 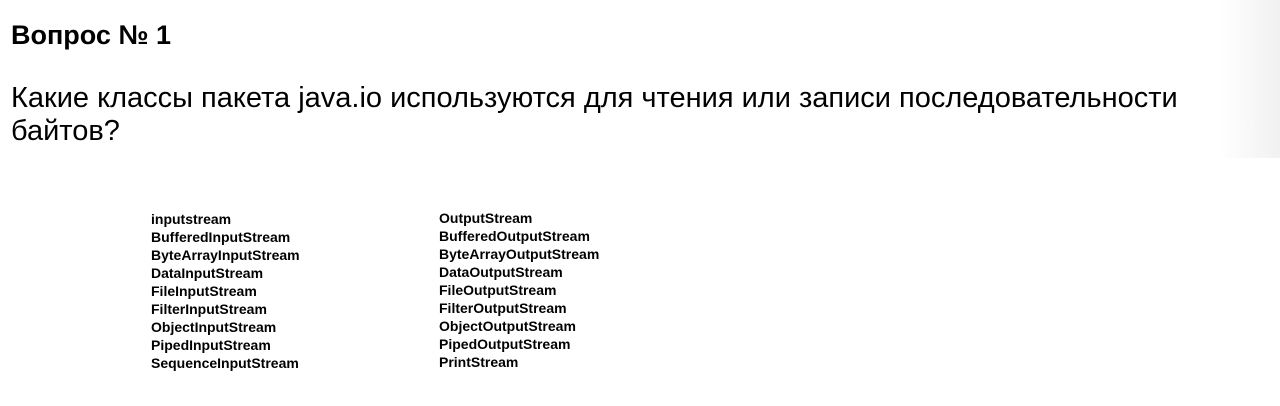 I want to click on list-item: SequenceInputStream, so click(x=225, y=363).